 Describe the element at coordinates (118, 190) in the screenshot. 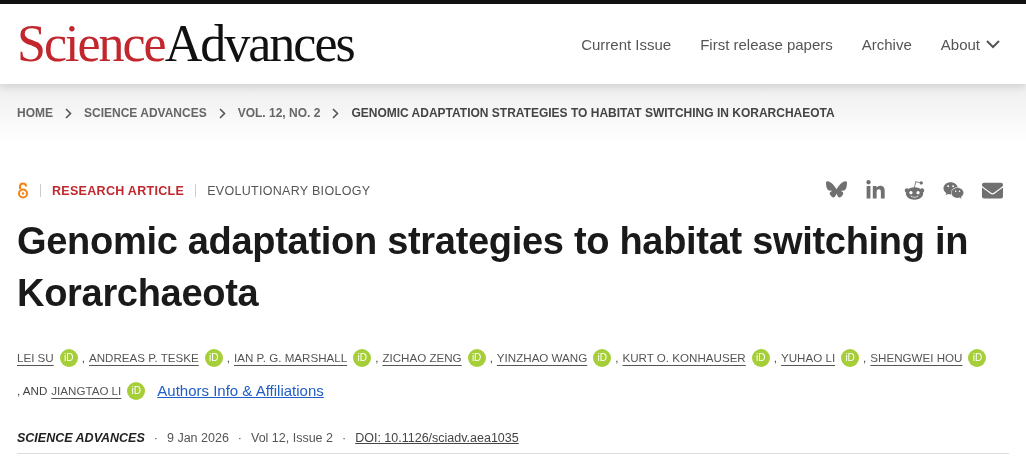

I see `article-type: RESEARCH ARTICLE` at that location.